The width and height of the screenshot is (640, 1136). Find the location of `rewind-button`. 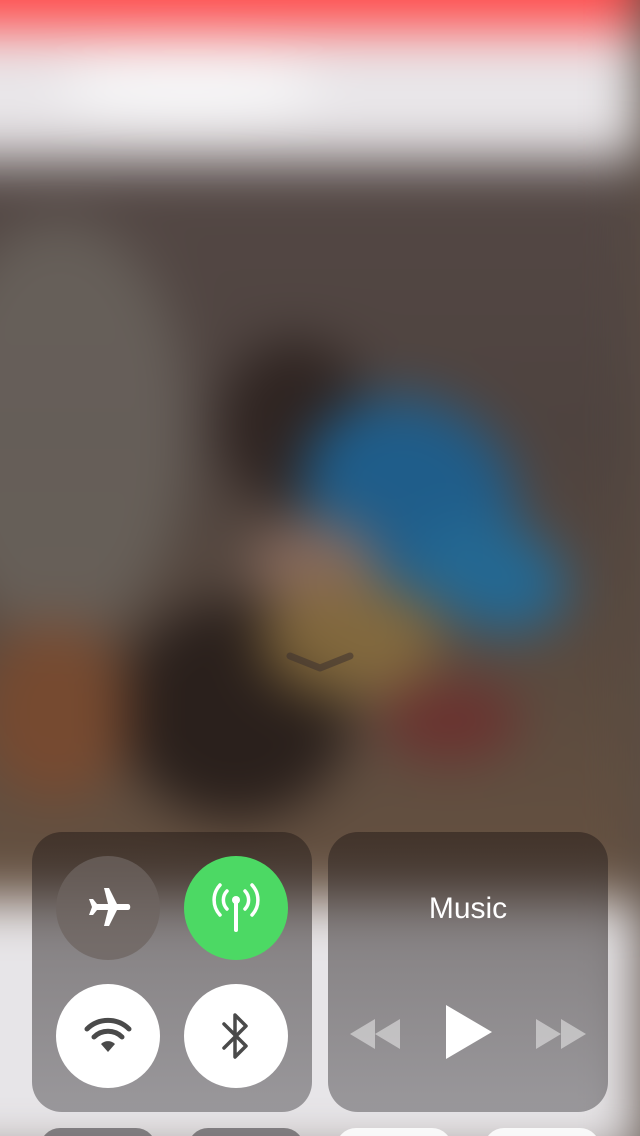

rewind-button is located at coordinates (375, 1034).